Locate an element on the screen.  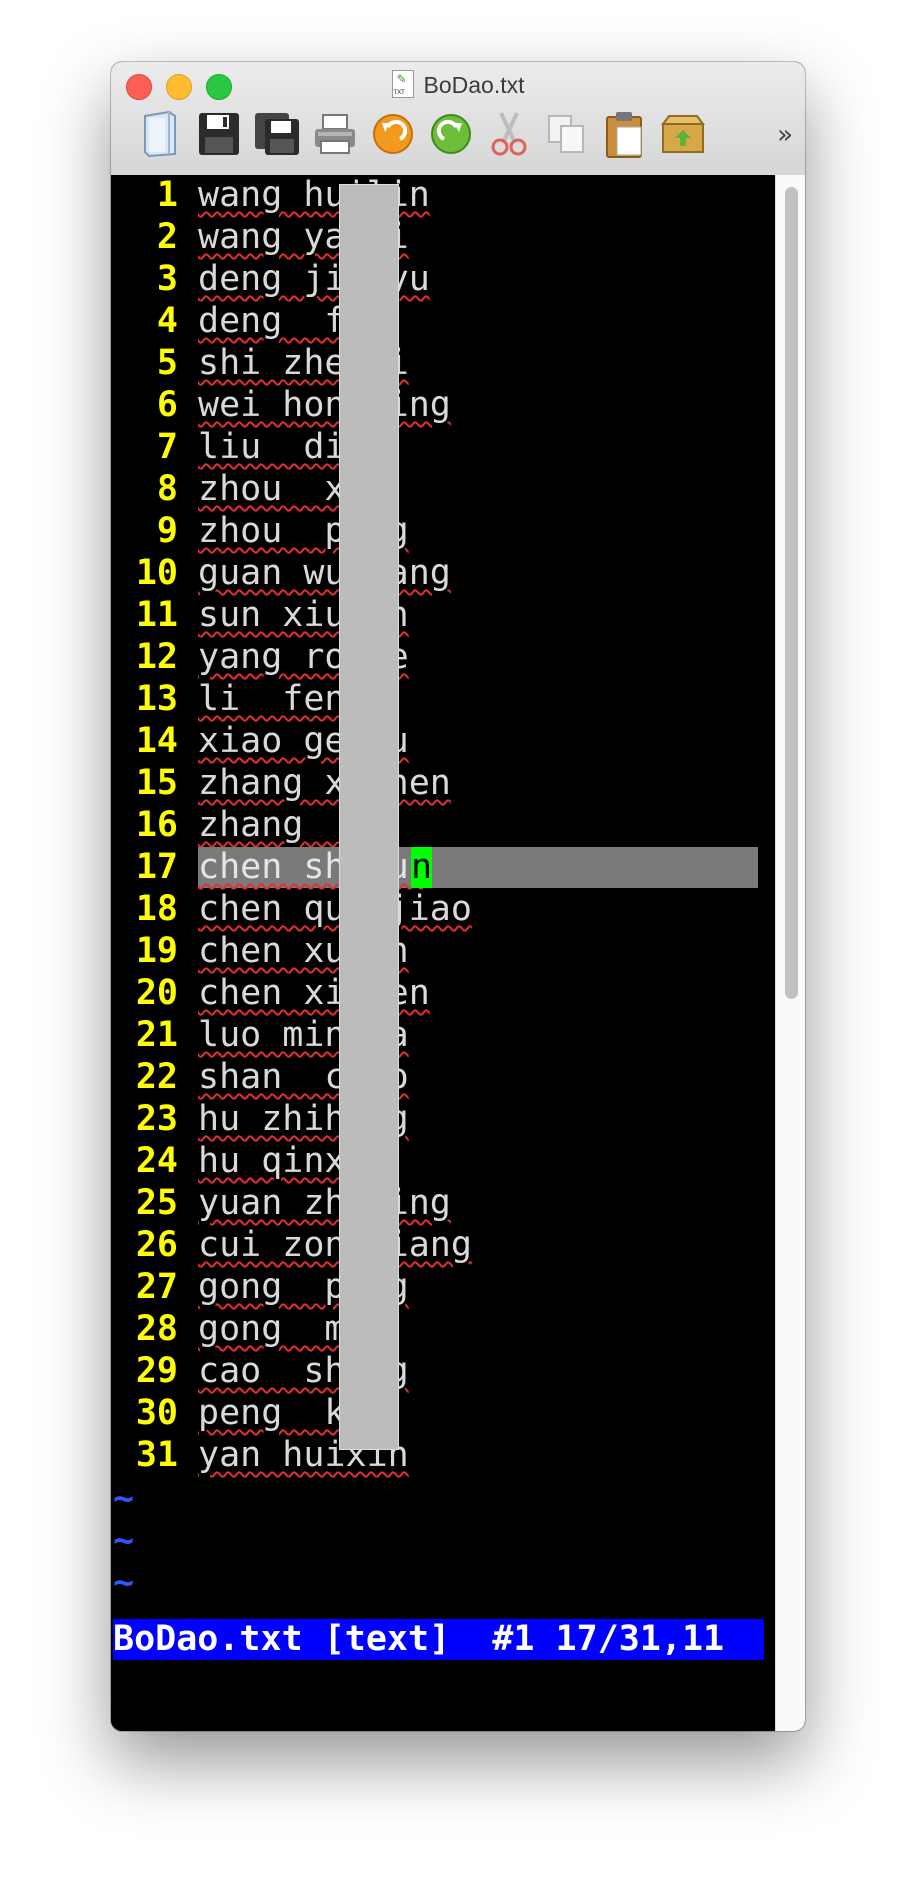
line-number: 24 is located at coordinates (156, 1161).